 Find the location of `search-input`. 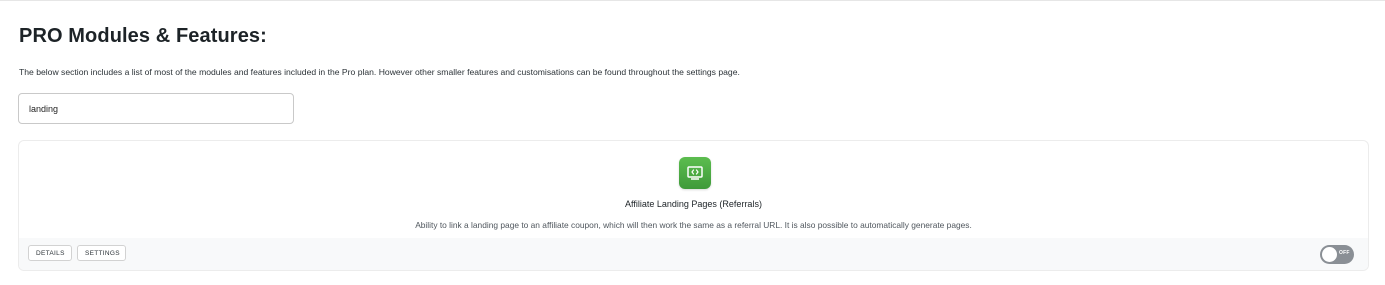

search-input is located at coordinates (156, 108).